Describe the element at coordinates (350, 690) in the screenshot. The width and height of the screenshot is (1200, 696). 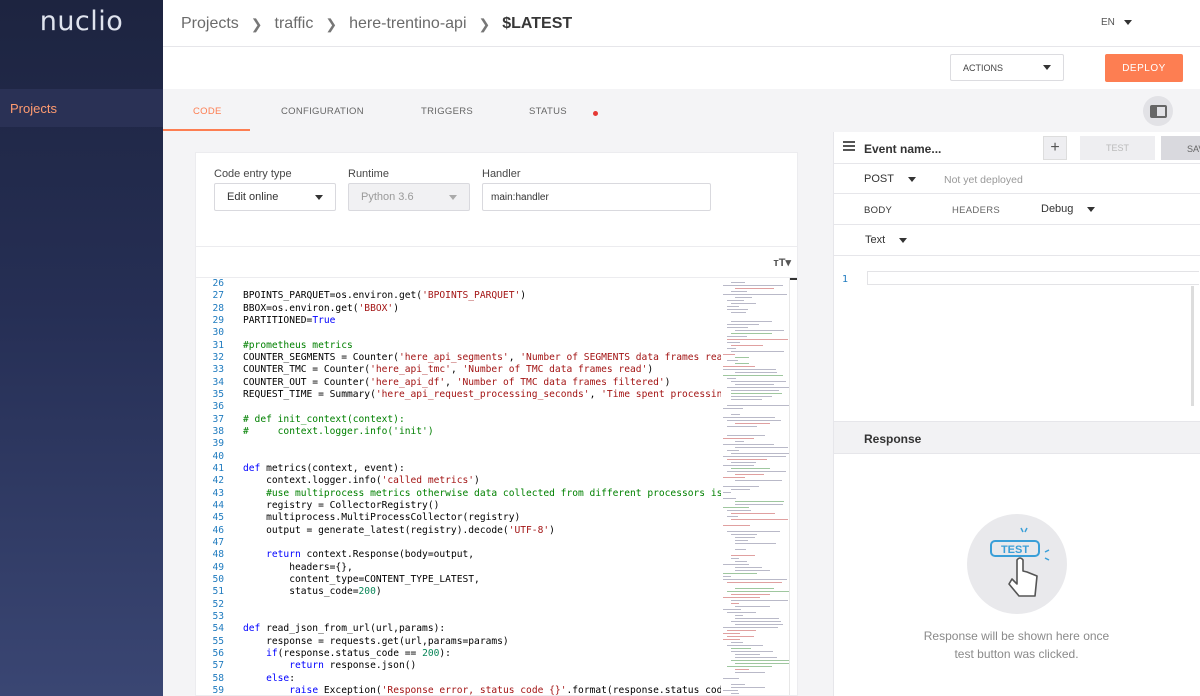
I see `code-token: Exception(` at that location.